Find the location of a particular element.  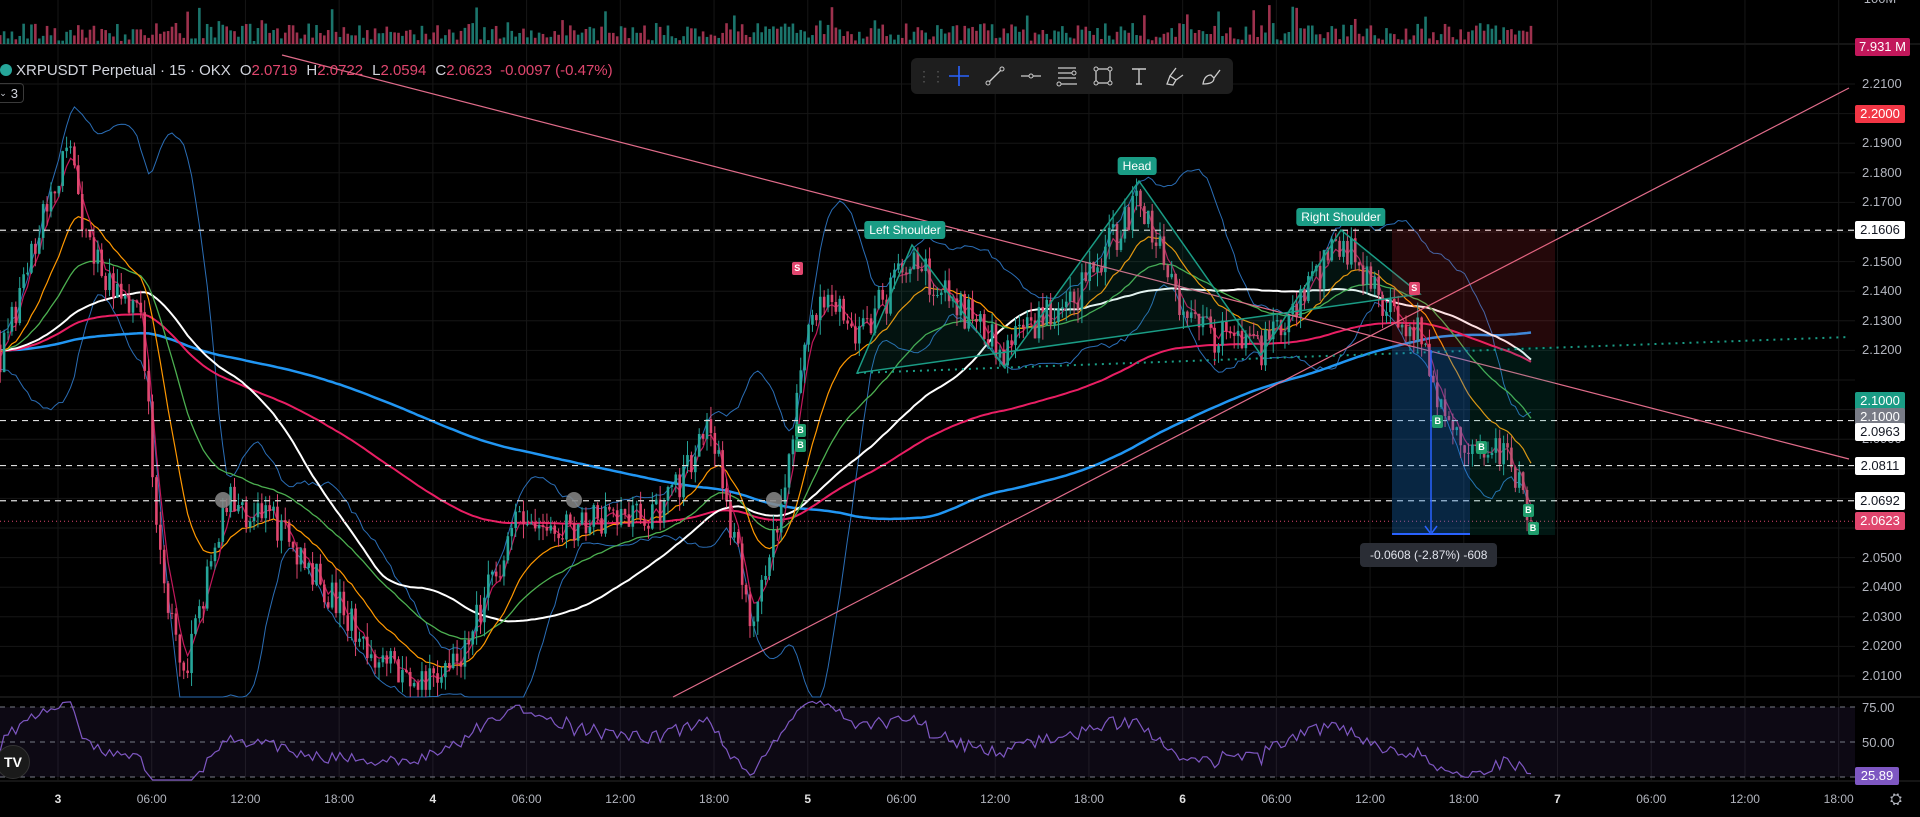

symbol-title: XRPUSDT Perpetual · 15 · OKX is located at coordinates (123, 70).